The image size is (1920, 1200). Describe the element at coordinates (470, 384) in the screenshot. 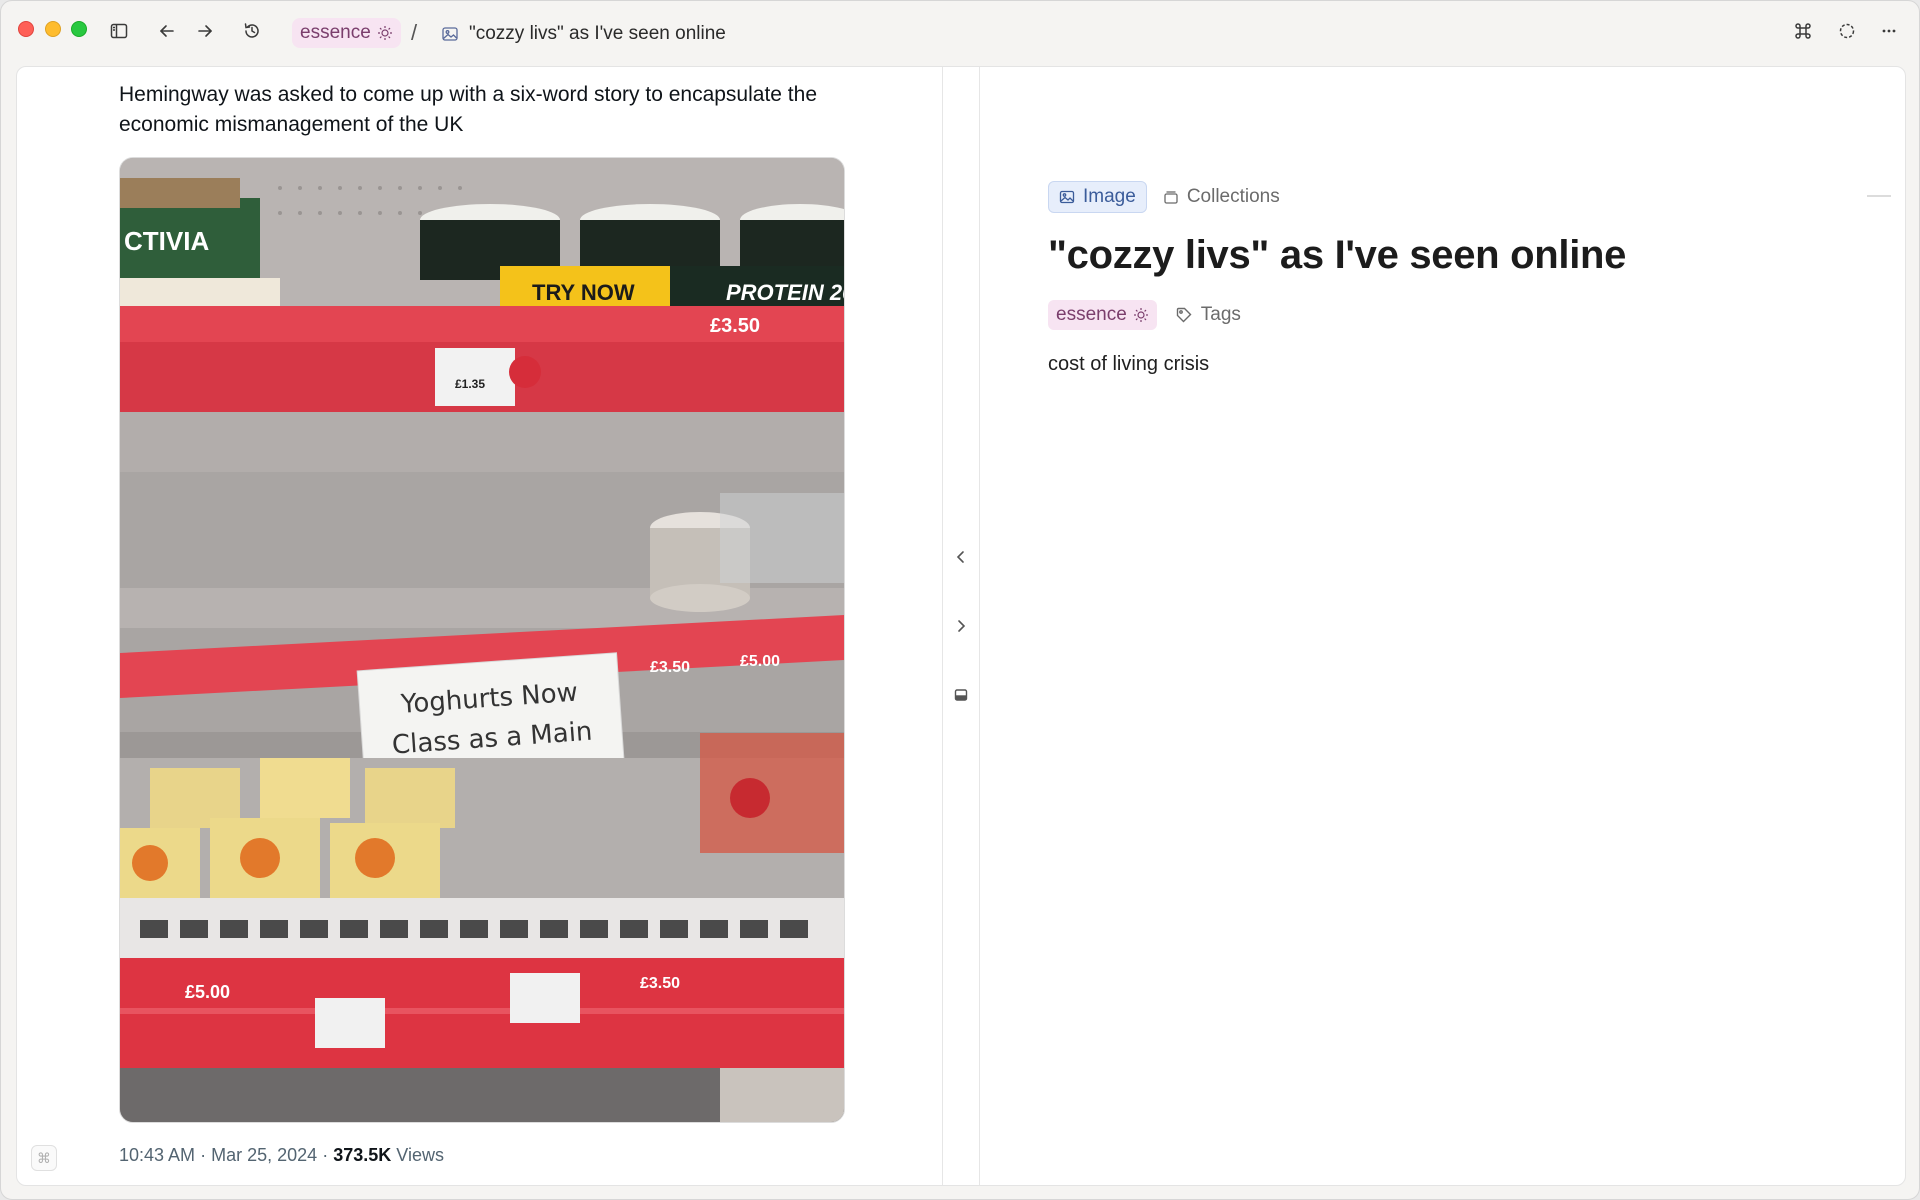

I see `price-tag-small-top: £1.35` at that location.